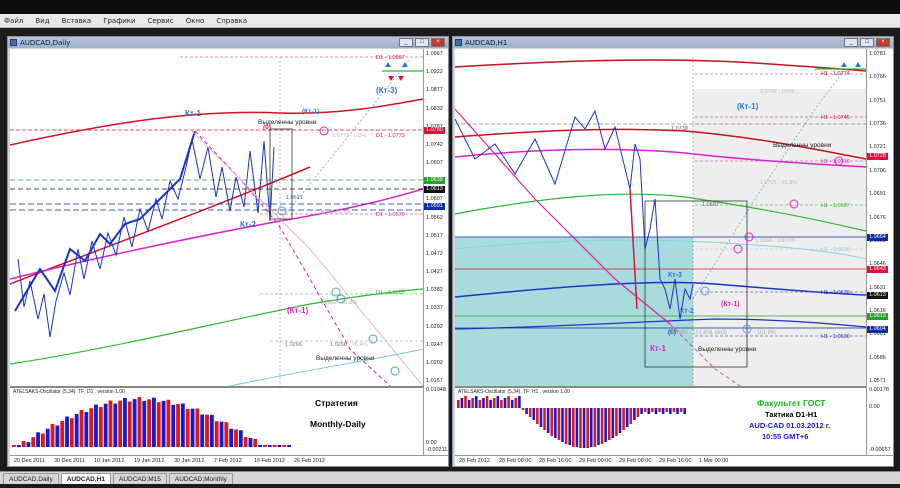  What do you see at coordinates (231, 21) in the screenshot?
I see `menu-help: Справка` at bounding box center [231, 21].